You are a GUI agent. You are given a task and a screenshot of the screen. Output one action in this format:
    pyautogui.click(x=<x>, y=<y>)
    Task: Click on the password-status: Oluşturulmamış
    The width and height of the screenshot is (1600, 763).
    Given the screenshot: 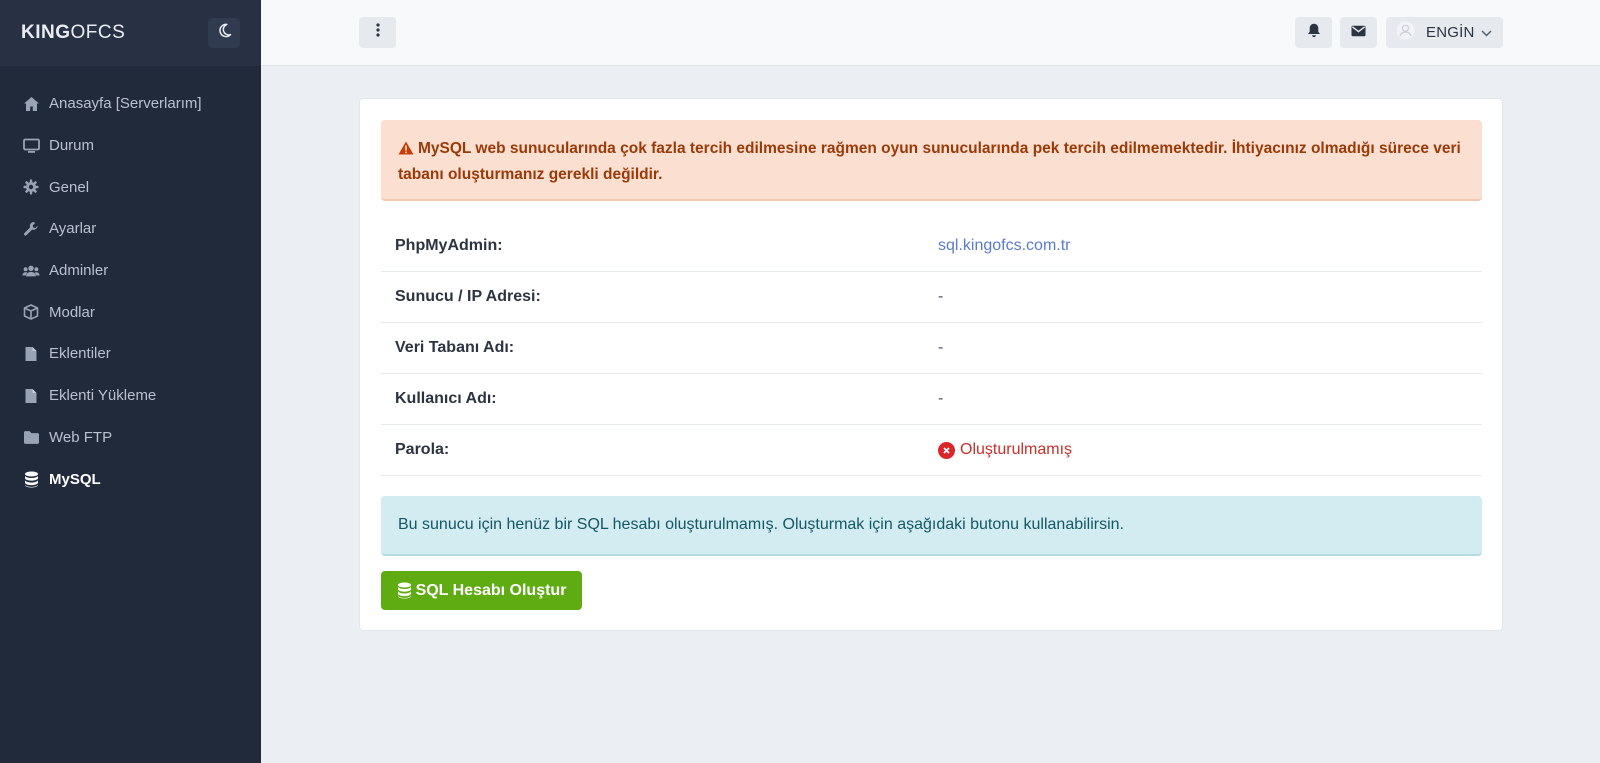 What is the action you would take?
    pyautogui.click(x=1005, y=450)
    